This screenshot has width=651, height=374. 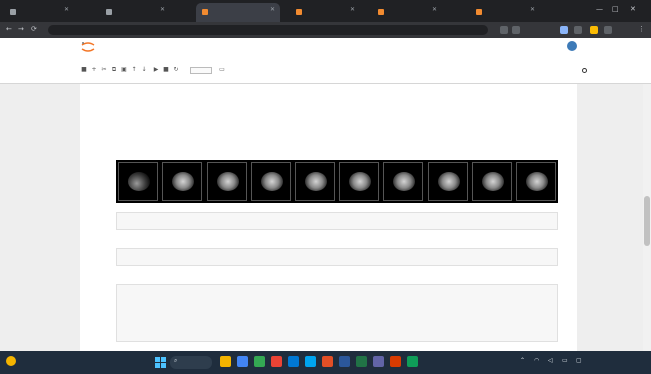 I want to click on cut-icon: ✂, so click(x=104, y=70).